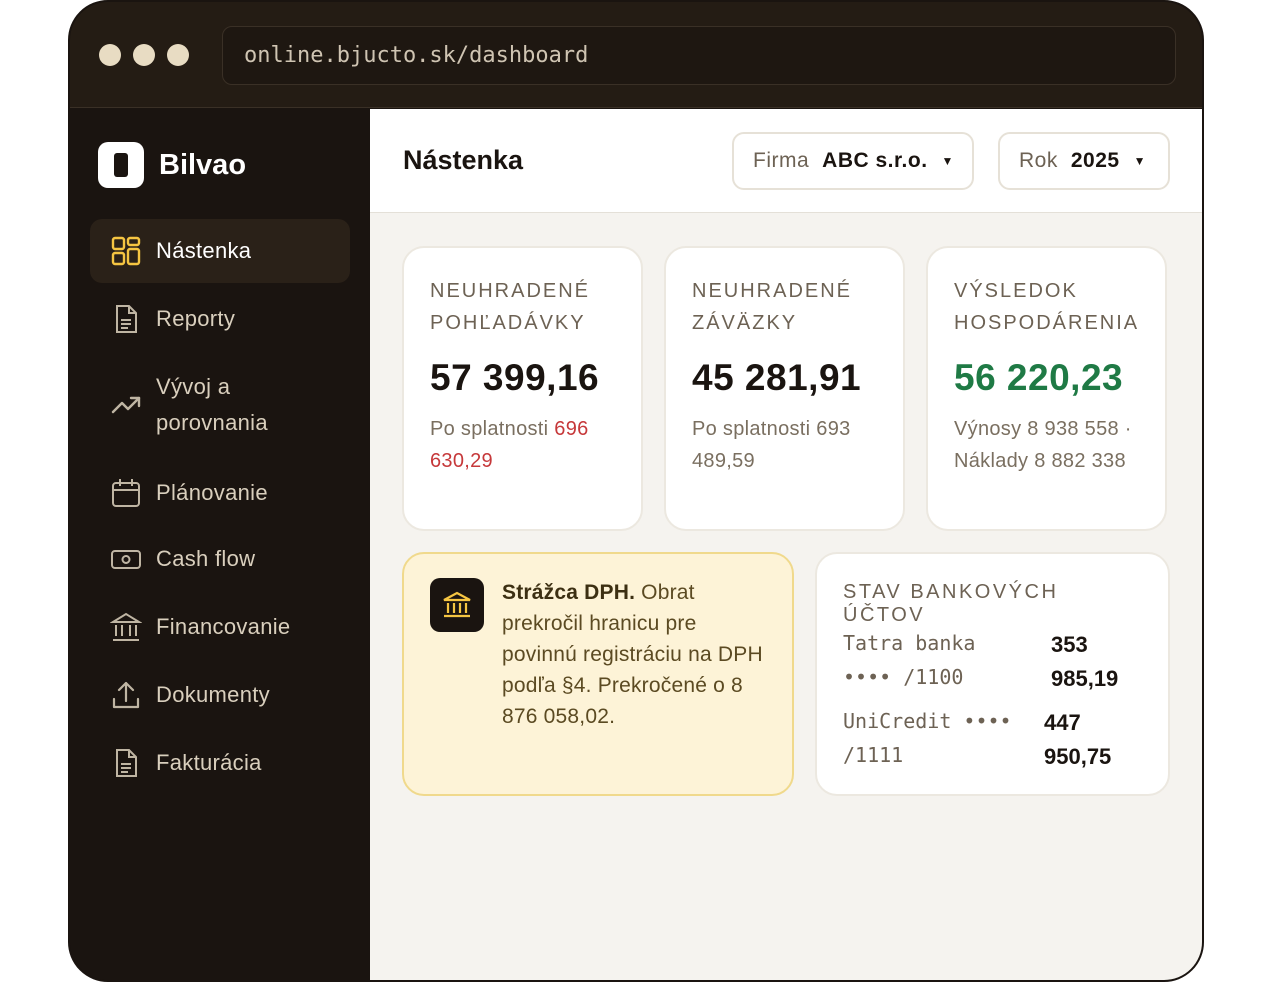 This screenshot has width=1272, height=982. Describe the element at coordinates (781, 160) in the screenshot. I see `firma-select-label: Firma` at that location.